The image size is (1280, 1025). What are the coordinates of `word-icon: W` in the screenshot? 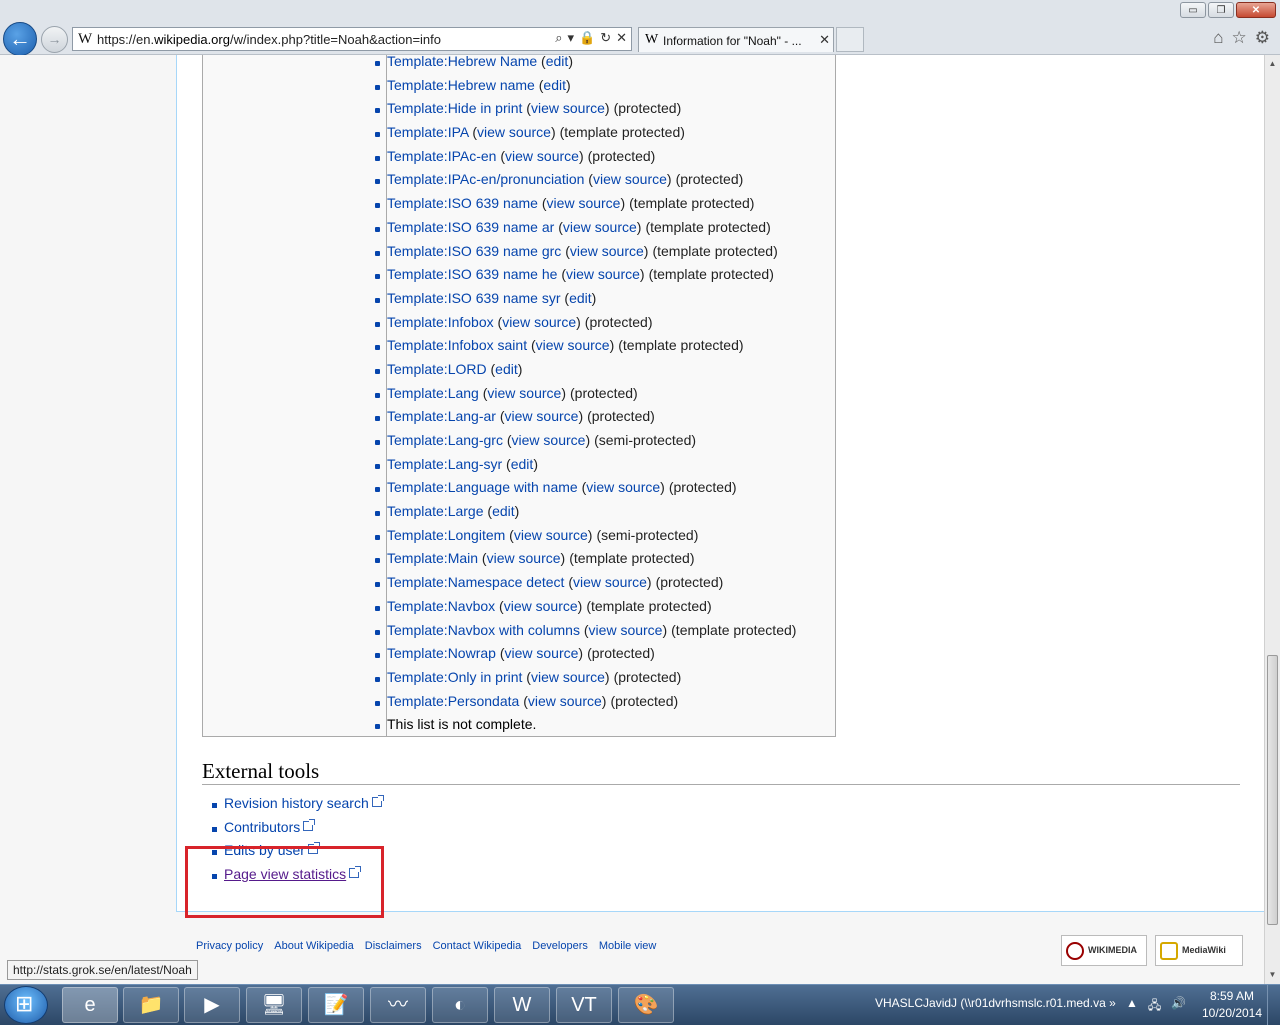 It's located at (522, 1005).